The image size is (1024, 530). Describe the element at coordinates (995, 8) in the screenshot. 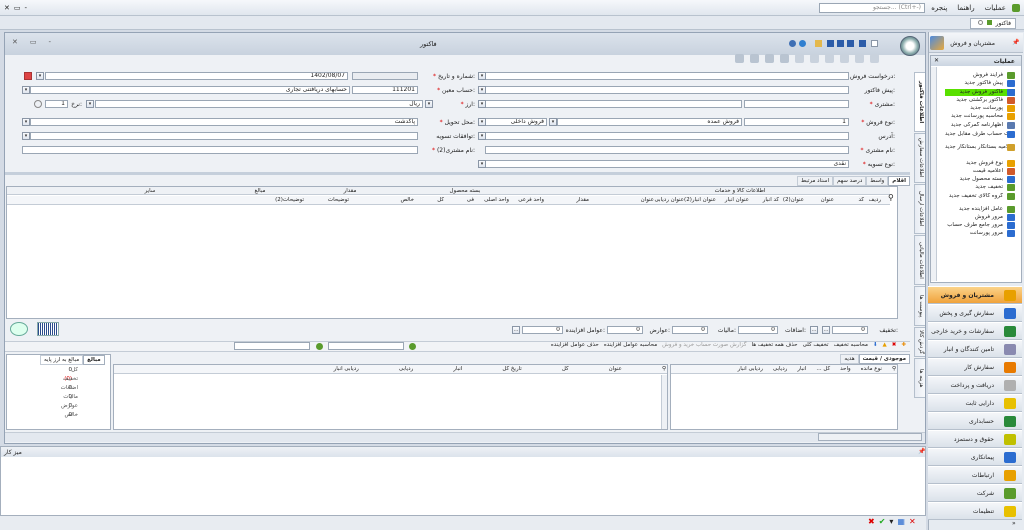

I see `menu-operations: عملیات` at that location.